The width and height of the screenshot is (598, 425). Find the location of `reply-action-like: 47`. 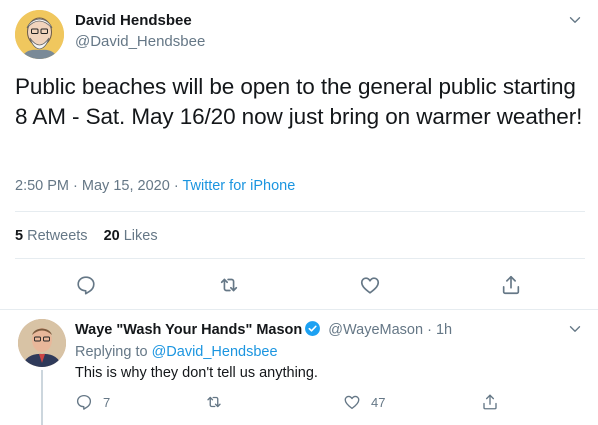

reply-action-like: 47 is located at coordinates (364, 402).